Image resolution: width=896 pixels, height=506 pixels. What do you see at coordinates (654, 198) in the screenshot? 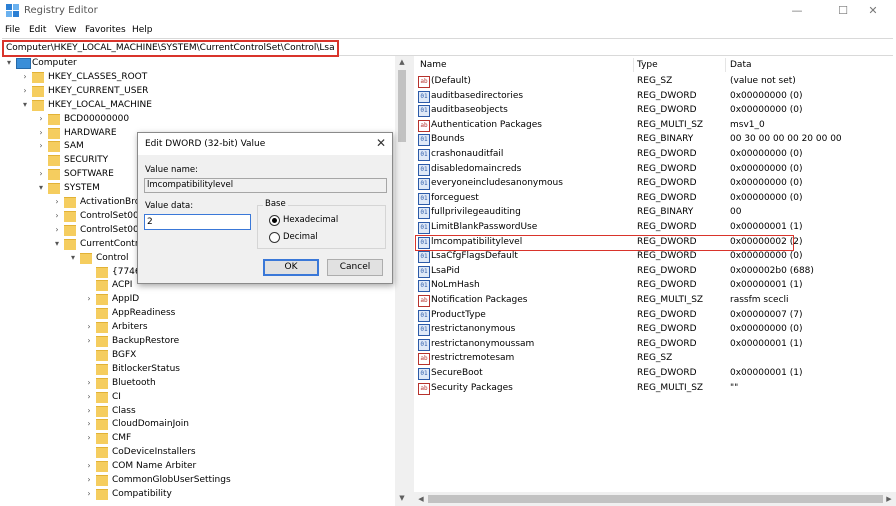
I see `value-row: 01 forceguest REG_DWORD 0x00000000 (0)` at bounding box center [654, 198].